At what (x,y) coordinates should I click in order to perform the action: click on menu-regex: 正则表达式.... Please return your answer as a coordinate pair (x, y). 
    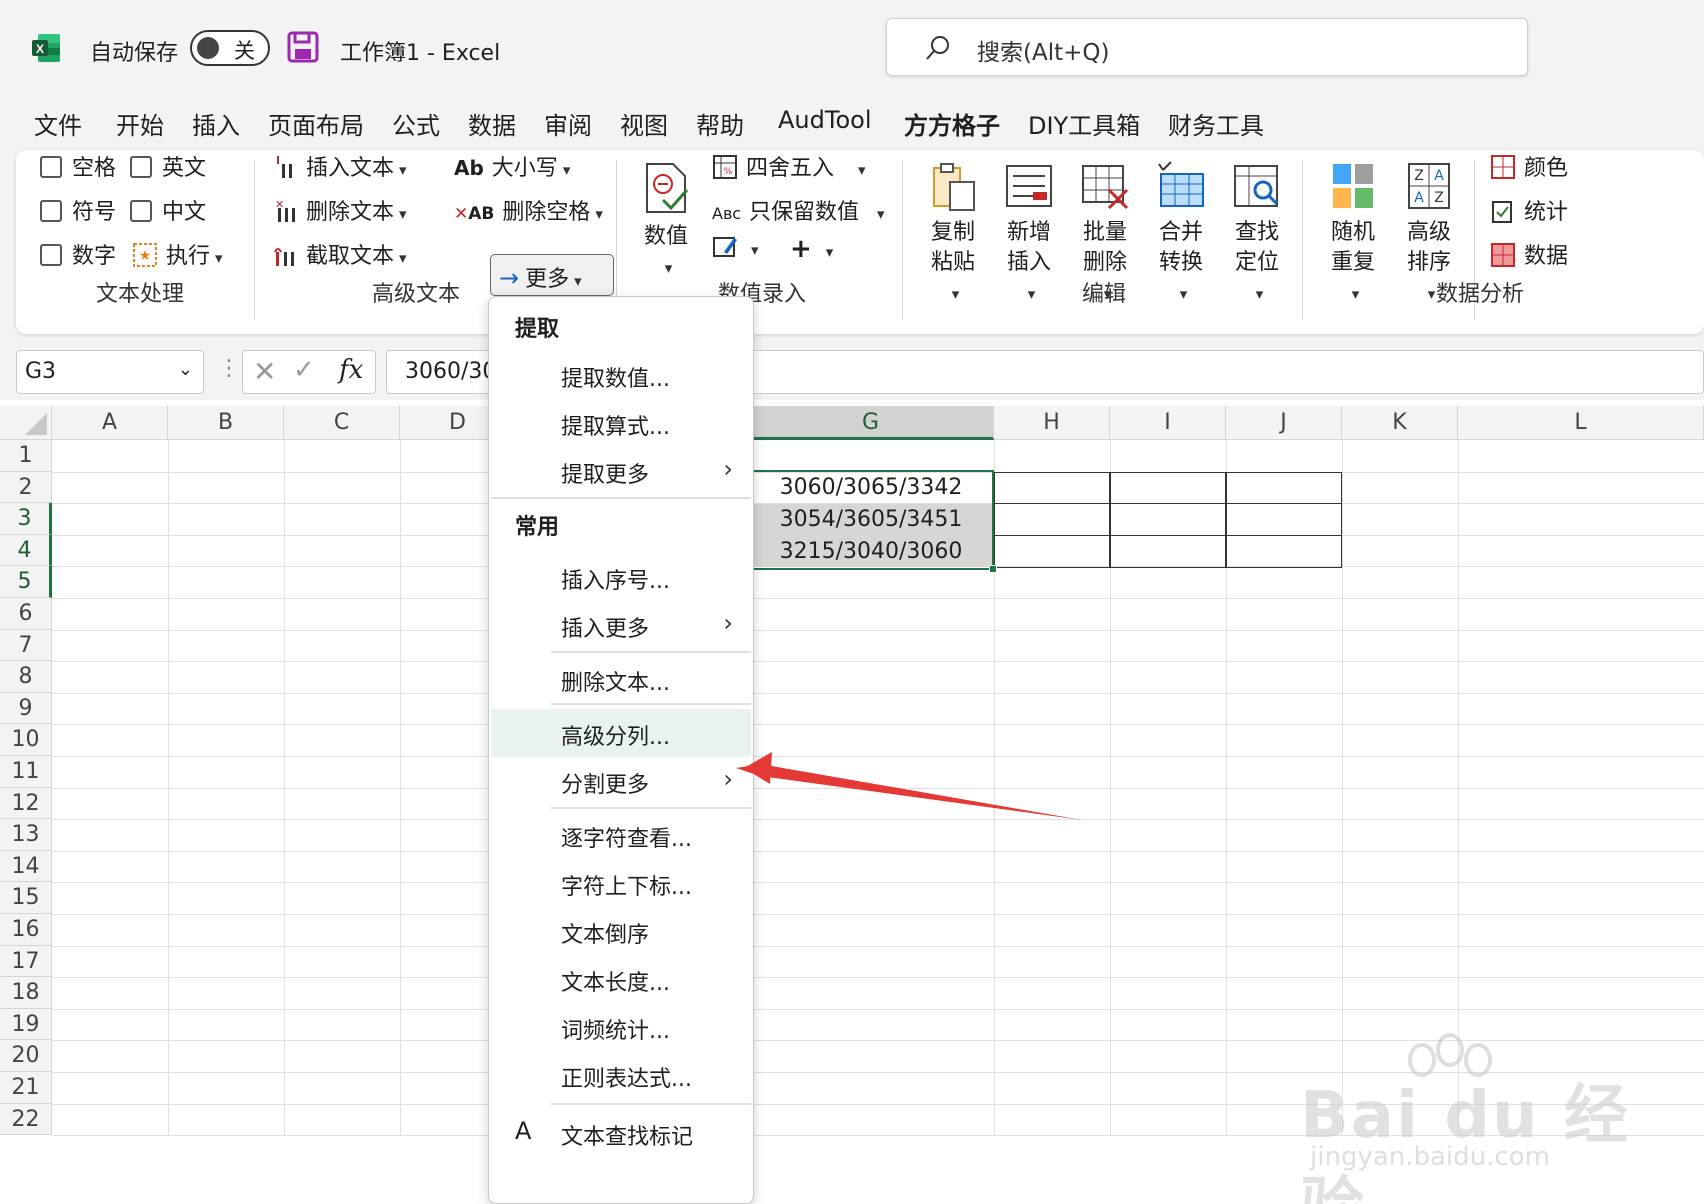
    Looking at the image, I should click on (621, 1075).